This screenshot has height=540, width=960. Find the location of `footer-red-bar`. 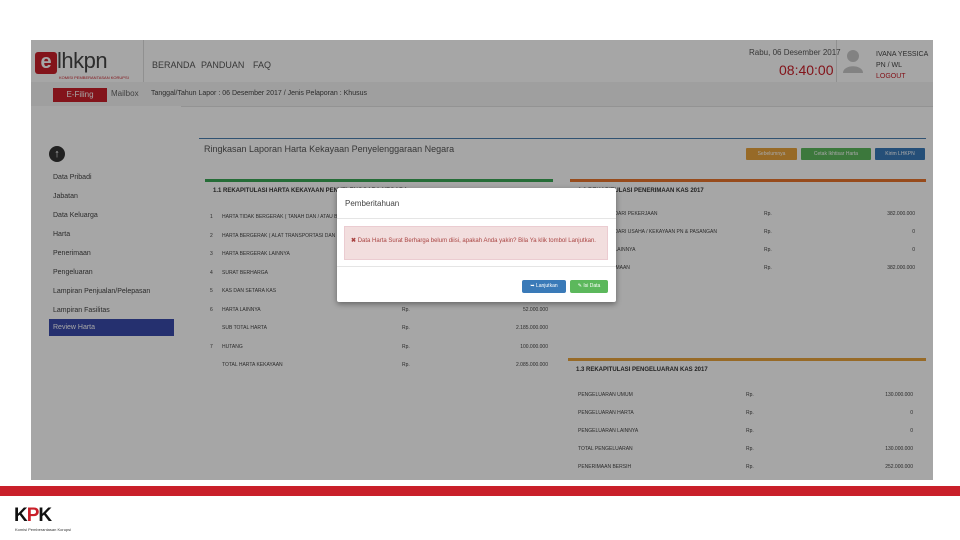

footer-red-bar is located at coordinates (480, 491).